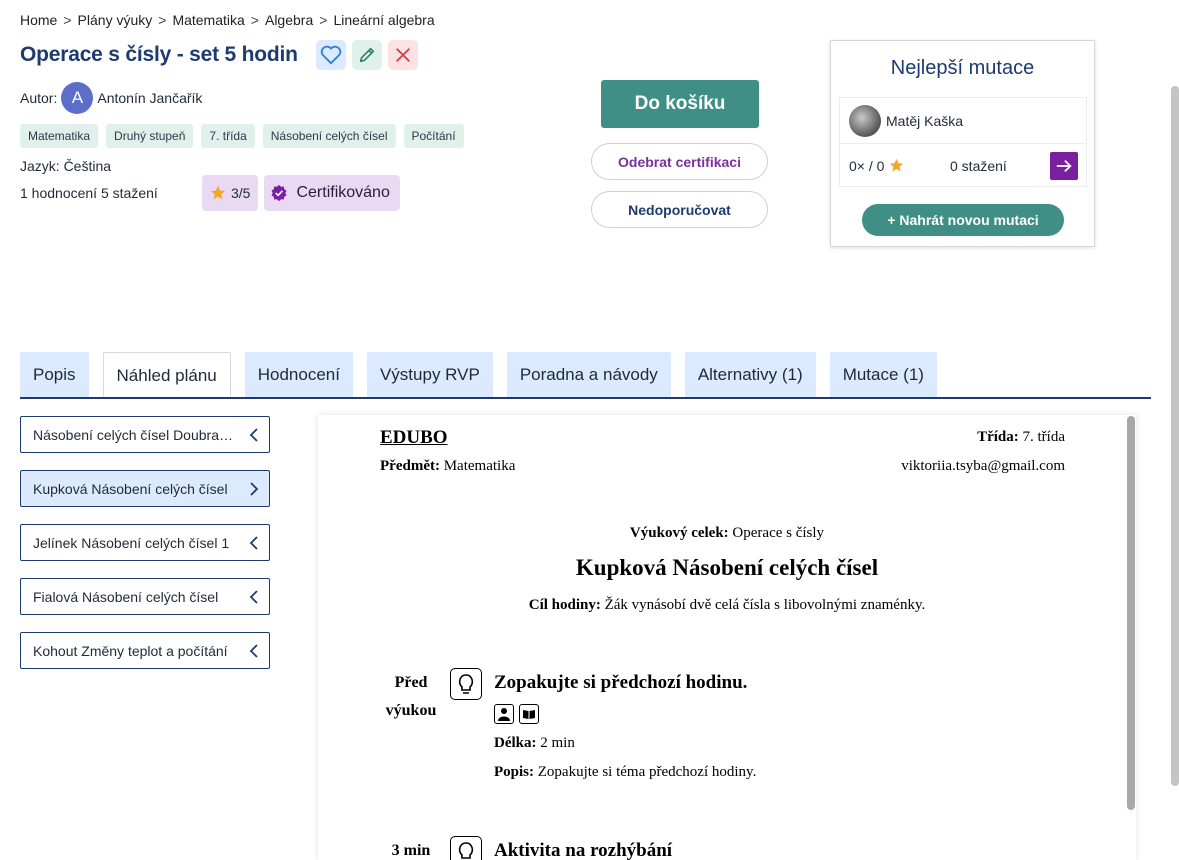 The image size is (1179, 860). What do you see at coordinates (529, 714) in the screenshot?
I see `book-icon` at bounding box center [529, 714].